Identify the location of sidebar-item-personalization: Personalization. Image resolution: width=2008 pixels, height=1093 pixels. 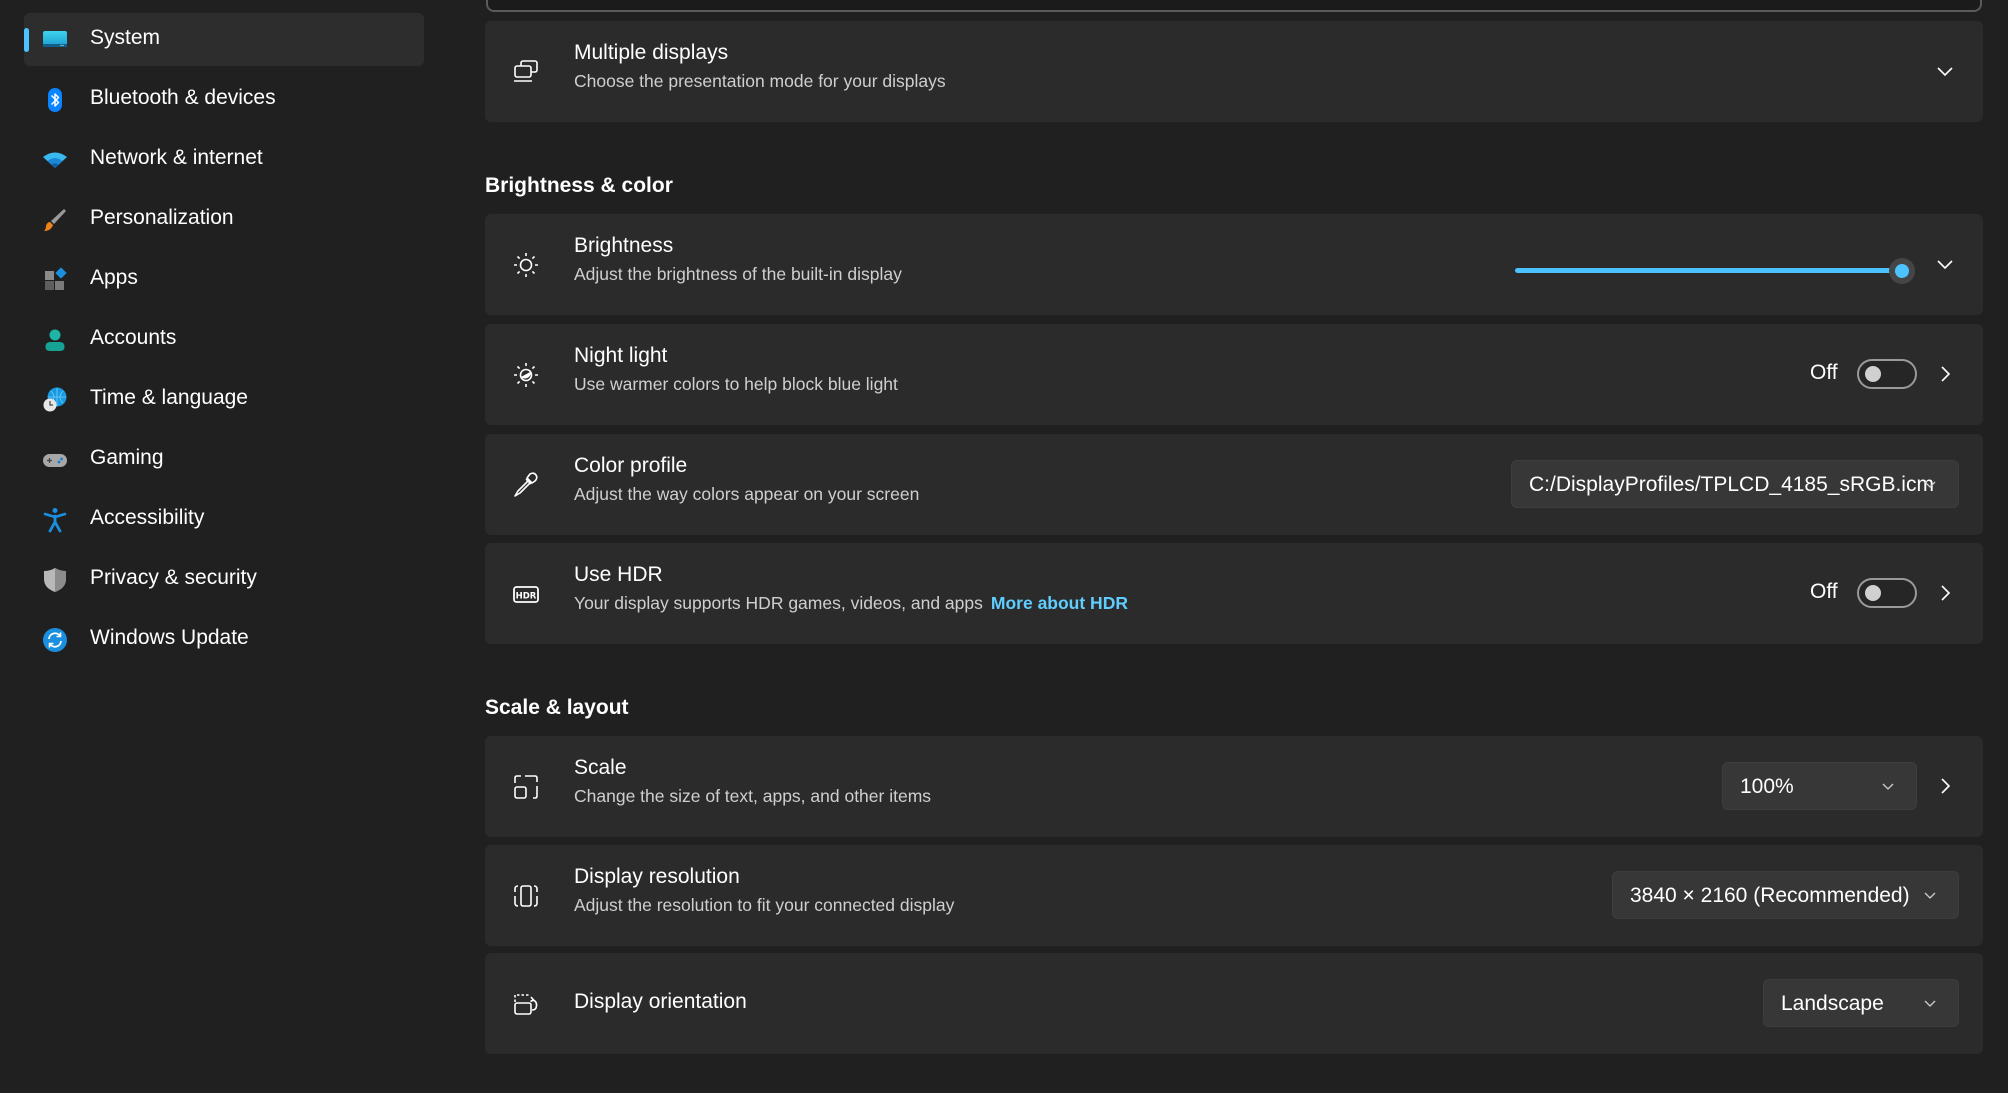
(224, 219).